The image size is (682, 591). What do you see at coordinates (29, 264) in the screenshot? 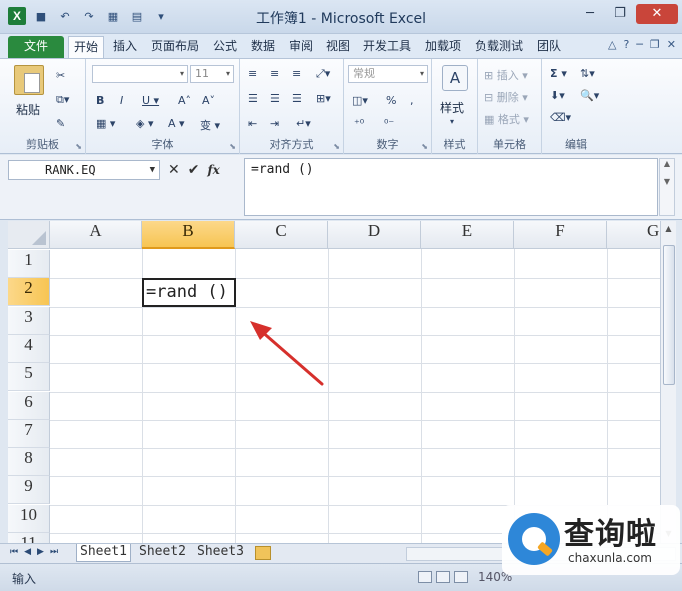
I see `row-header-1: 1` at bounding box center [29, 264].